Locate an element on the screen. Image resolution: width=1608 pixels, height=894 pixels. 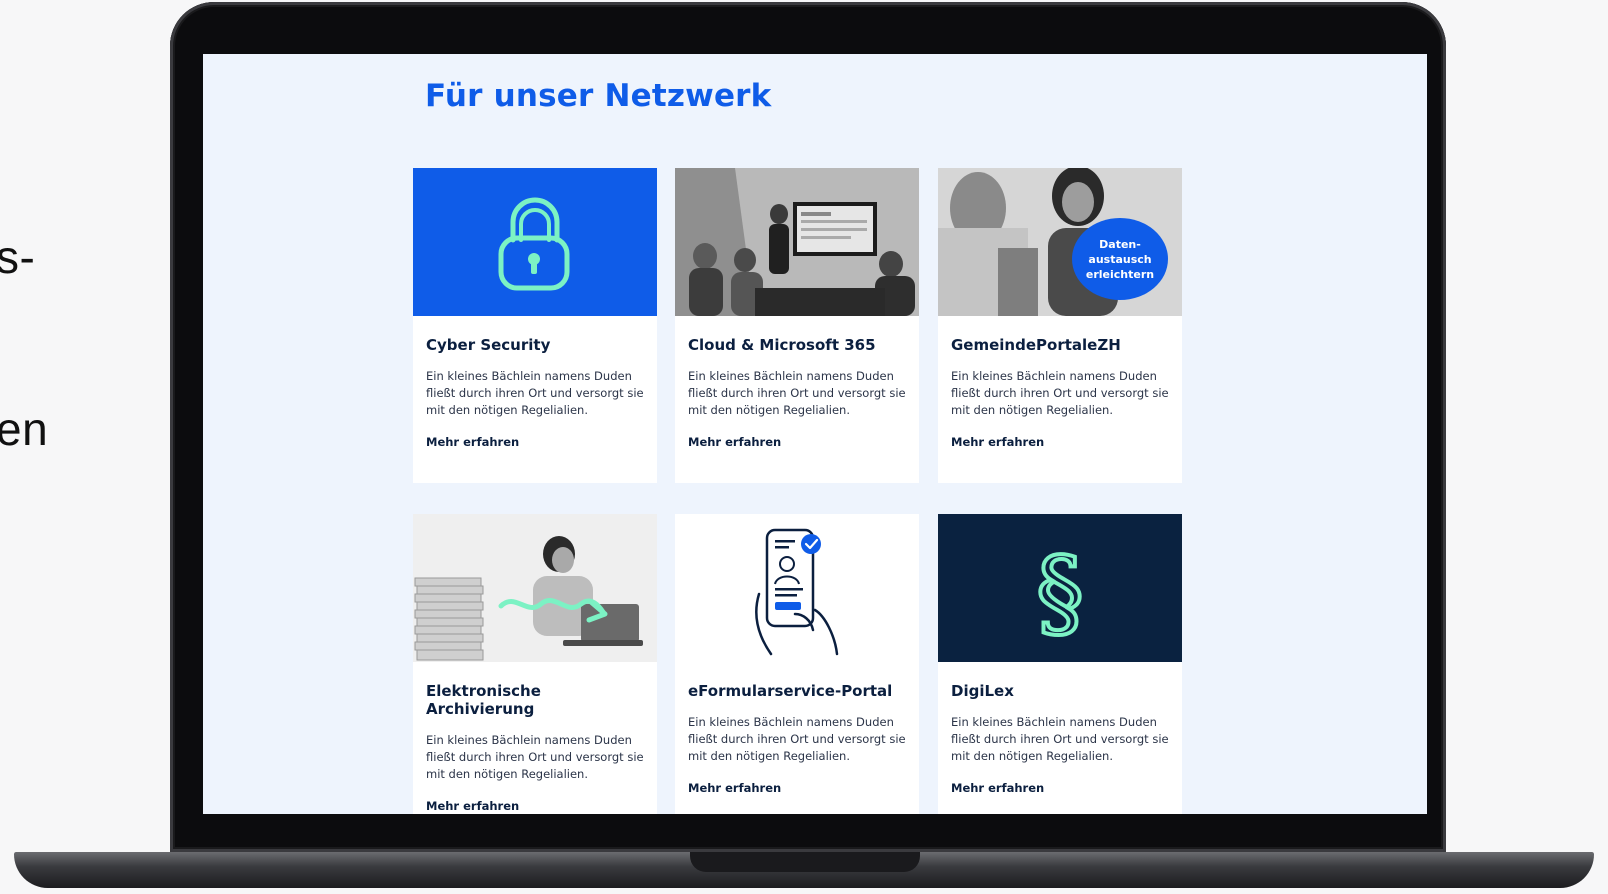
paragraph-symbol-icon: § is located at coordinates (1060, 593).